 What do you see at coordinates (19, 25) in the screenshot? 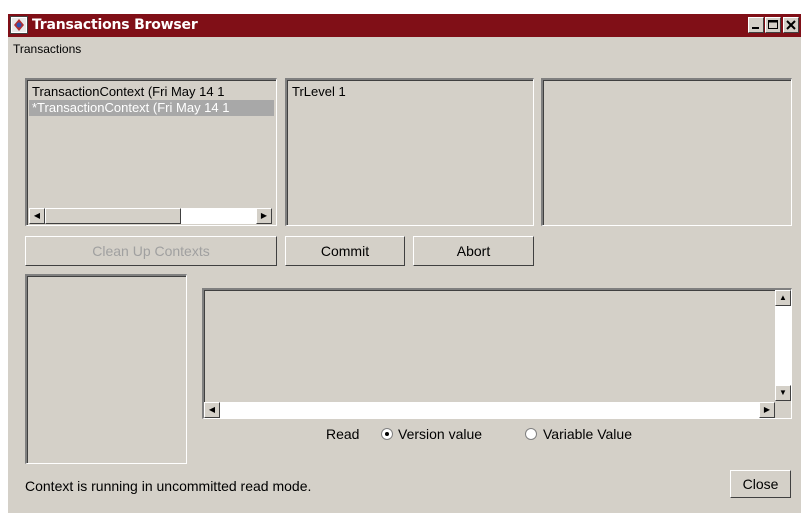
I see `app-icon` at bounding box center [19, 25].